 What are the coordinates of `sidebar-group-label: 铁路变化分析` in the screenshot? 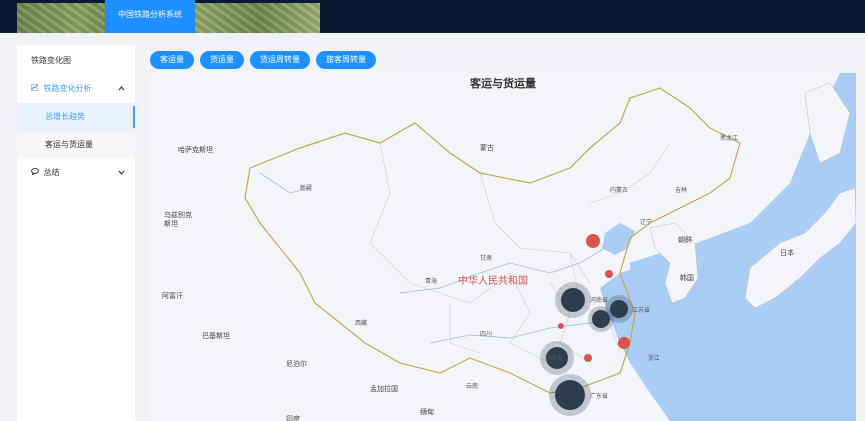 It's located at (67, 88).